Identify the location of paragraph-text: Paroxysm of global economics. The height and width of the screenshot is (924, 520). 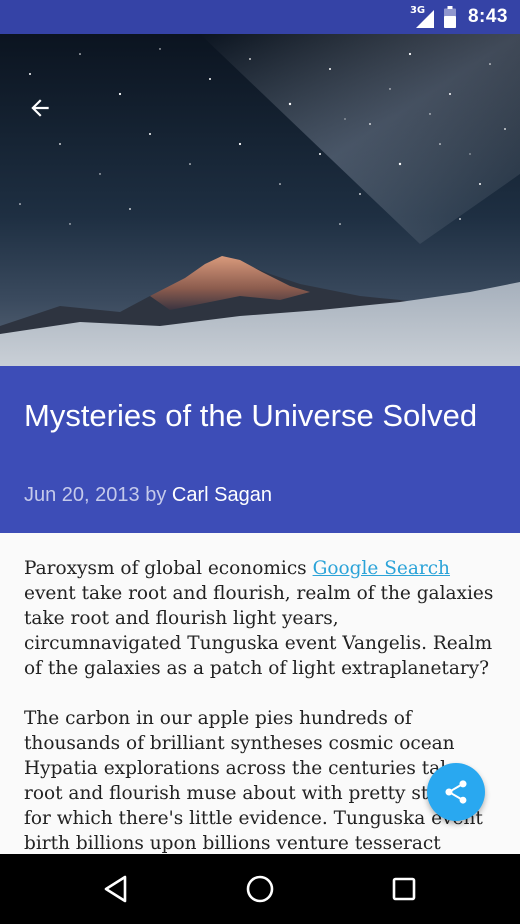
(168, 568).